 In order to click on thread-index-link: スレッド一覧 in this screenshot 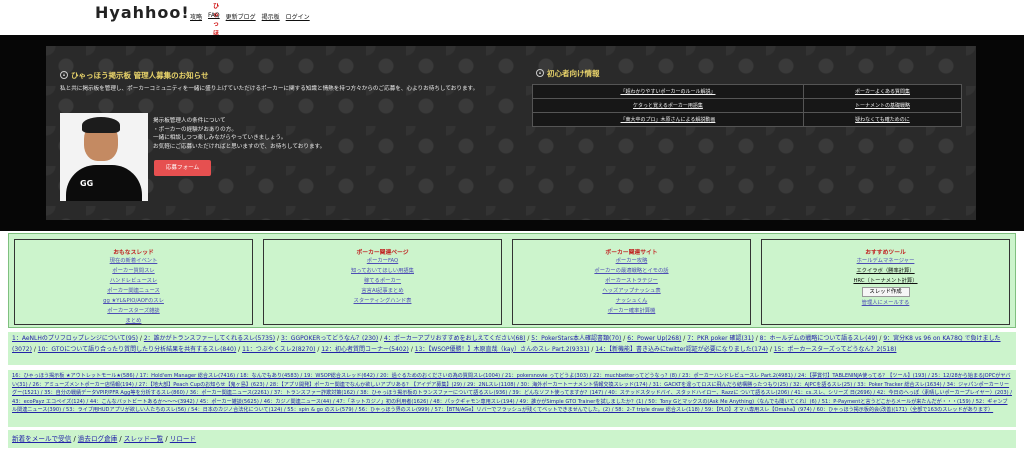, I will do `click(144, 439)`.